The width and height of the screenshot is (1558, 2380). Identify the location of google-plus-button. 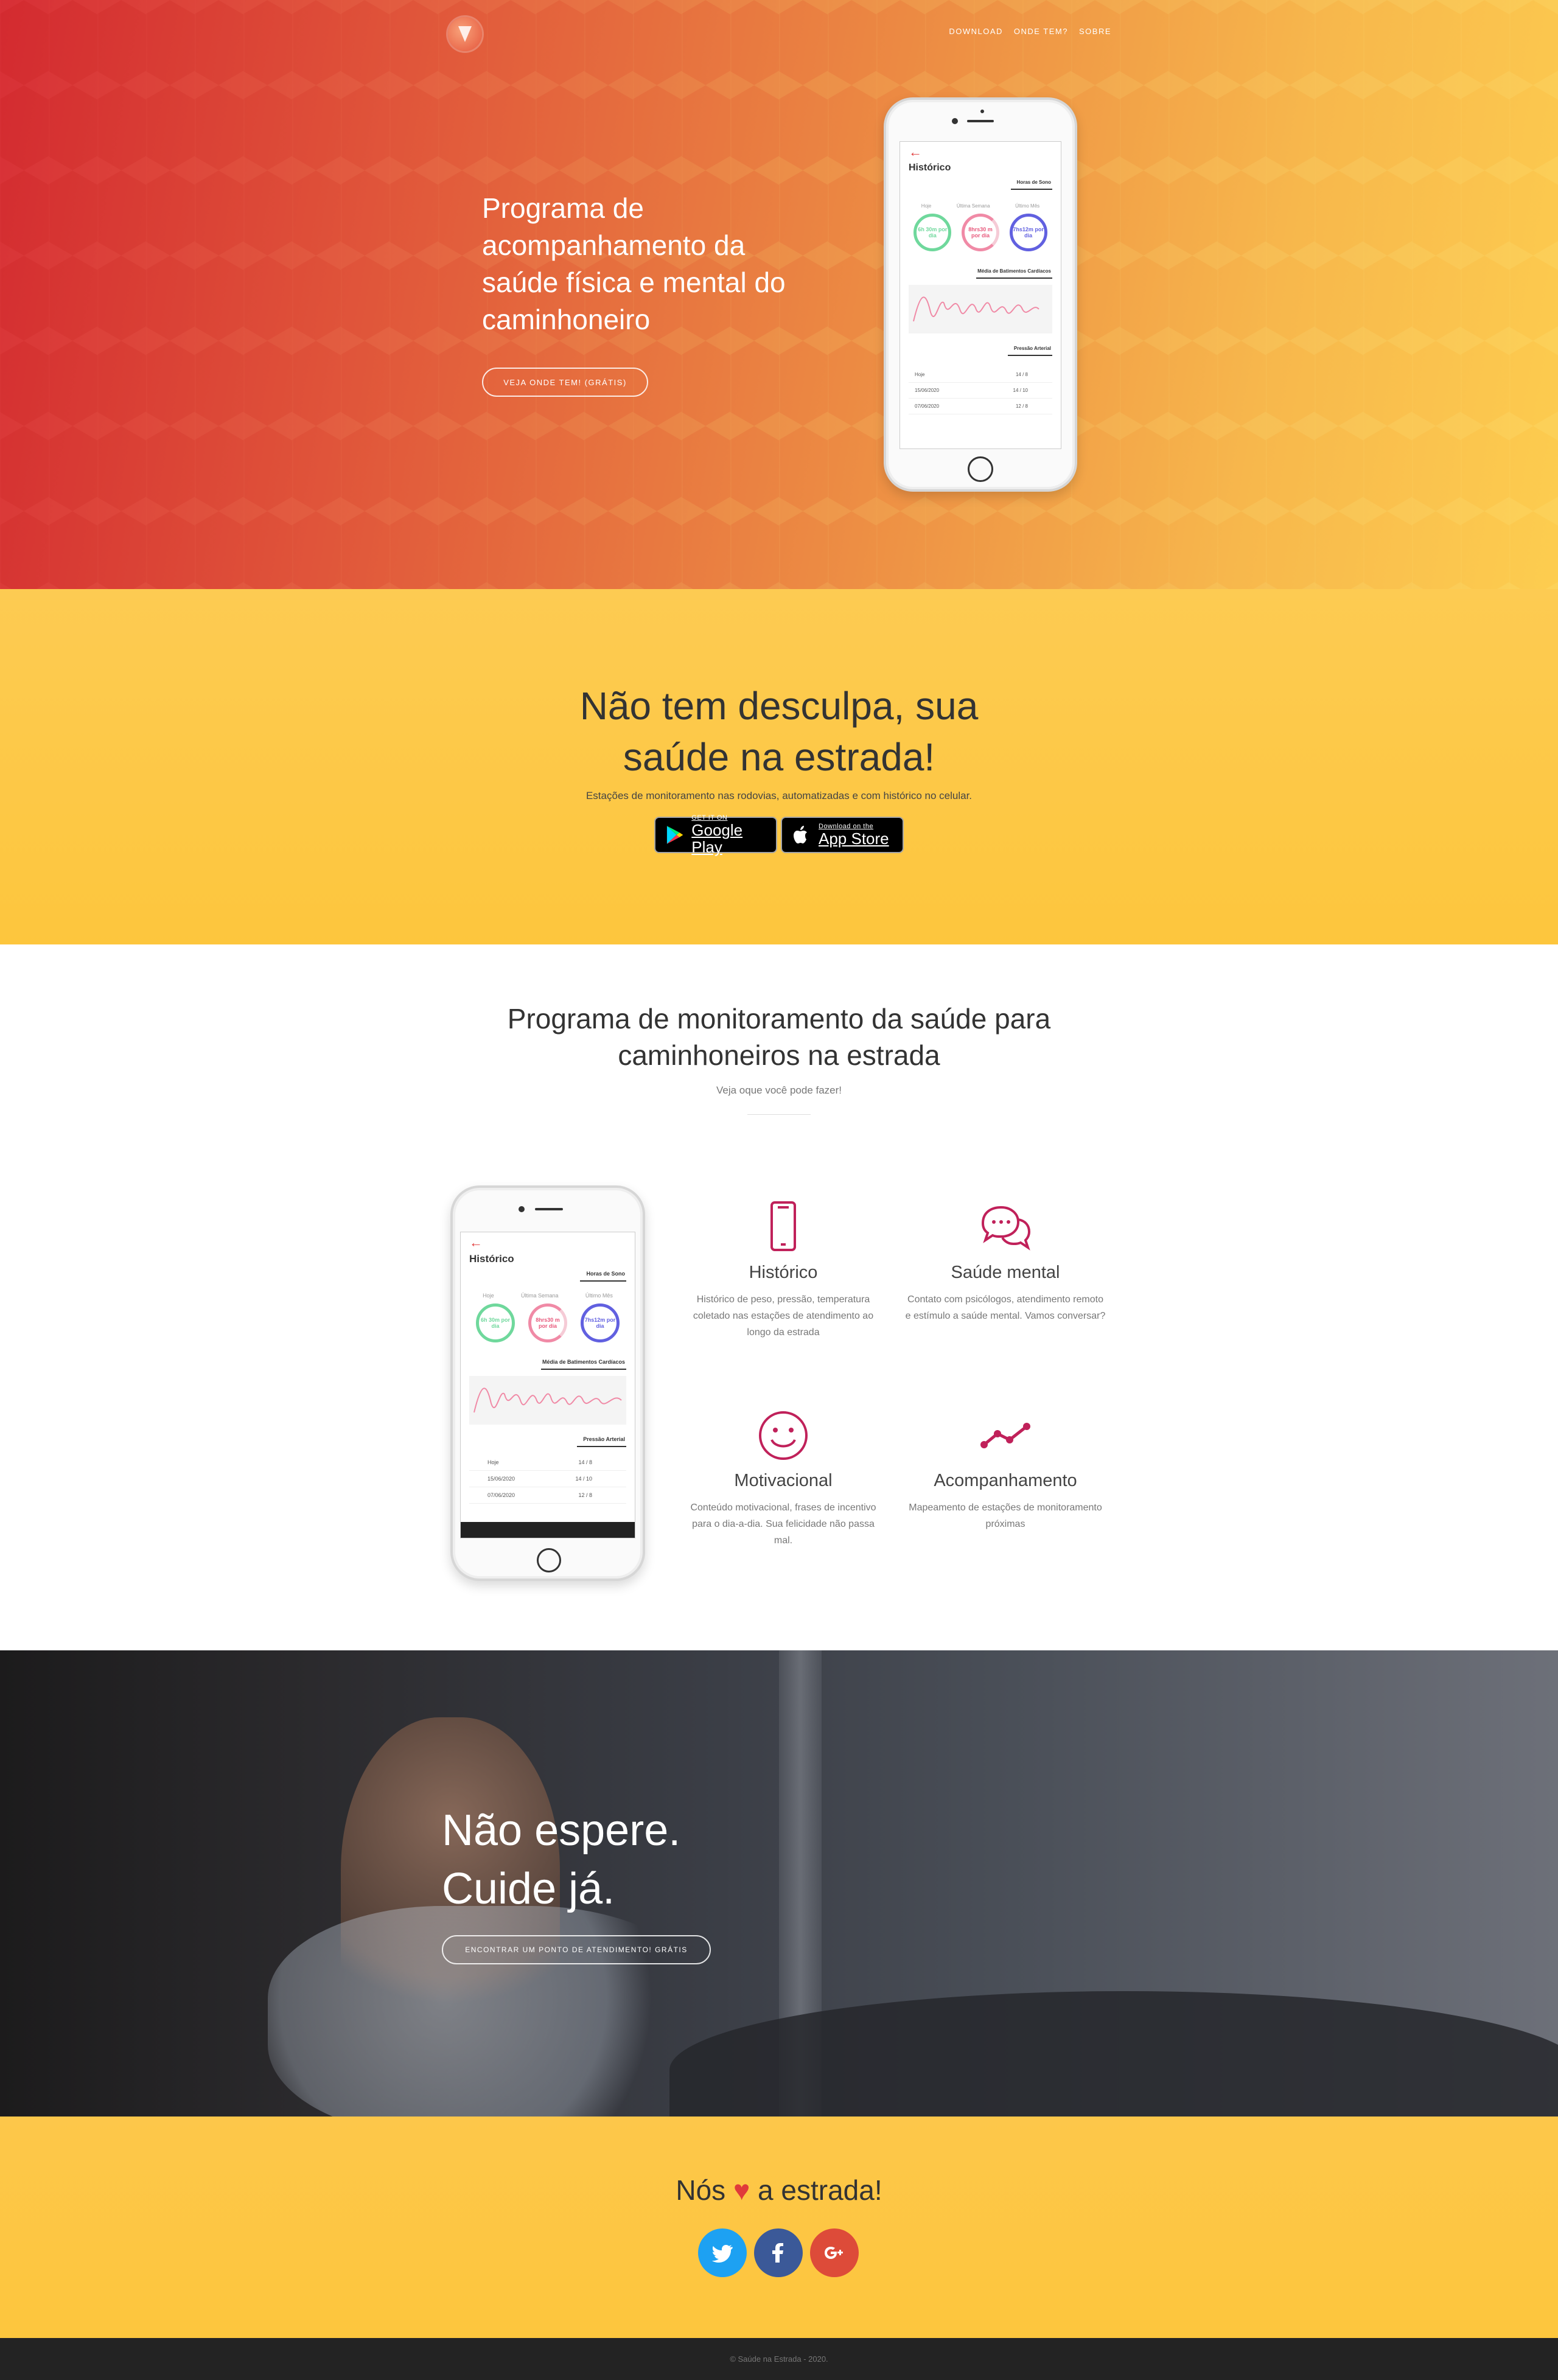
(835, 2252).